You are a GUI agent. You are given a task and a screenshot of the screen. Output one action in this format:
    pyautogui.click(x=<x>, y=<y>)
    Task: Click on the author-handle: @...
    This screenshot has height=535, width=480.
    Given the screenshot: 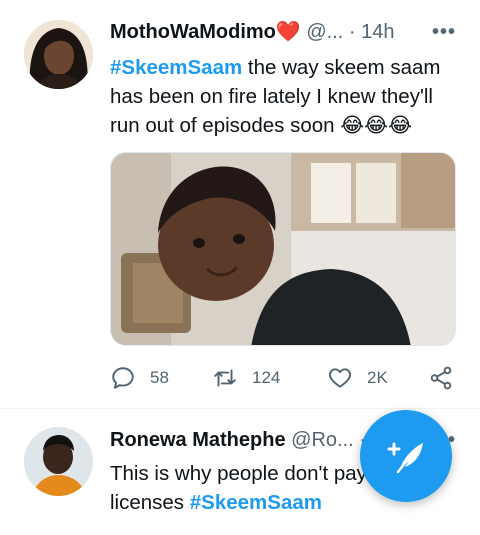 What is the action you would take?
    pyautogui.click(x=324, y=32)
    